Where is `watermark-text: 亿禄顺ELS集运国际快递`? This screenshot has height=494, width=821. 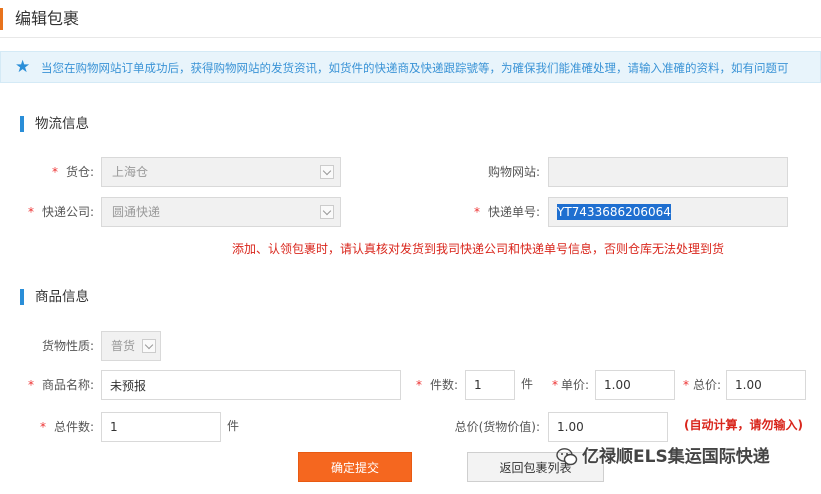
watermark-text: 亿禄顺ELS集运国际快递 is located at coordinates (676, 457).